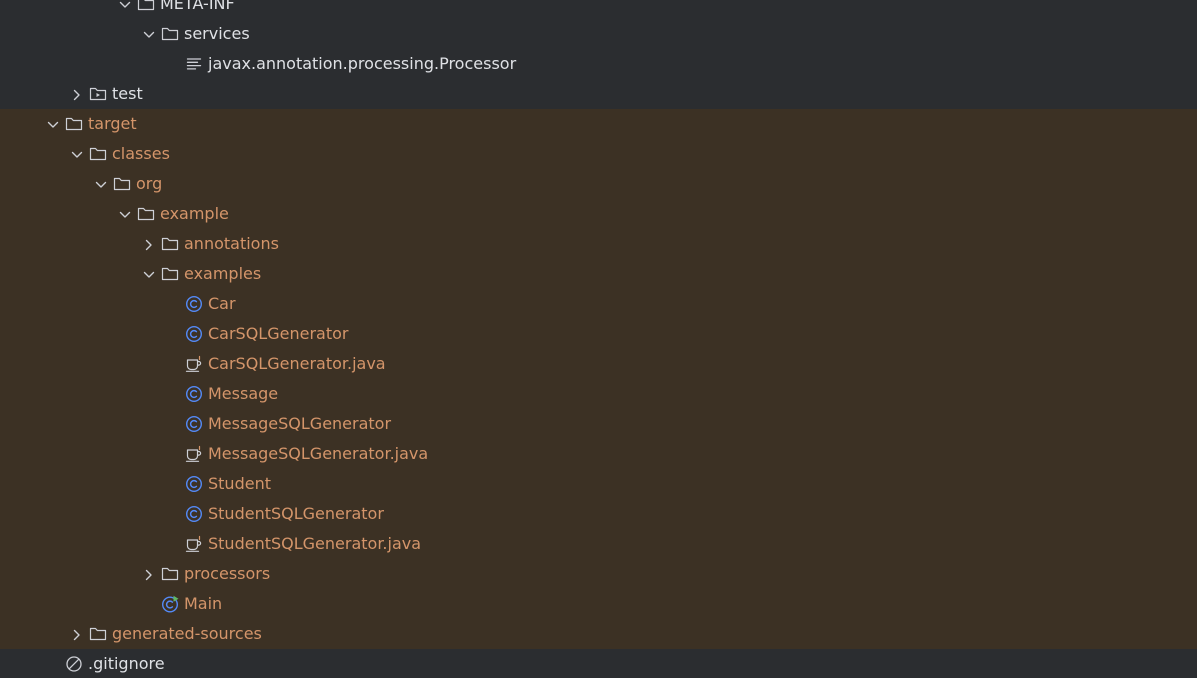 Image resolution: width=1197 pixels, height=678 pixels. What do you see at coordinates (362, 63) in the screenshot?
I see `tree-node-label: javax.annotation.processing.Processor` at bounding box center [362, 63].